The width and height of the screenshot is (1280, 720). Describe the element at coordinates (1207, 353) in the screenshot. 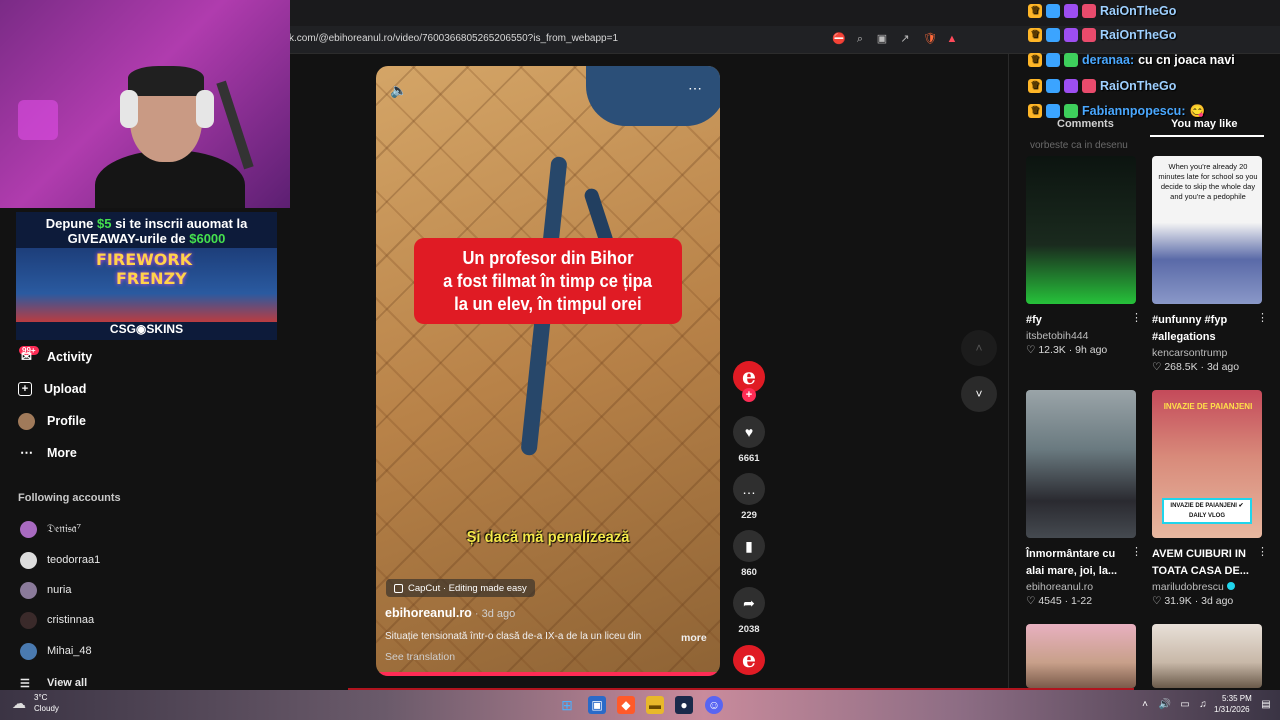

I see `rec-author: kencarsontrump` at that location.